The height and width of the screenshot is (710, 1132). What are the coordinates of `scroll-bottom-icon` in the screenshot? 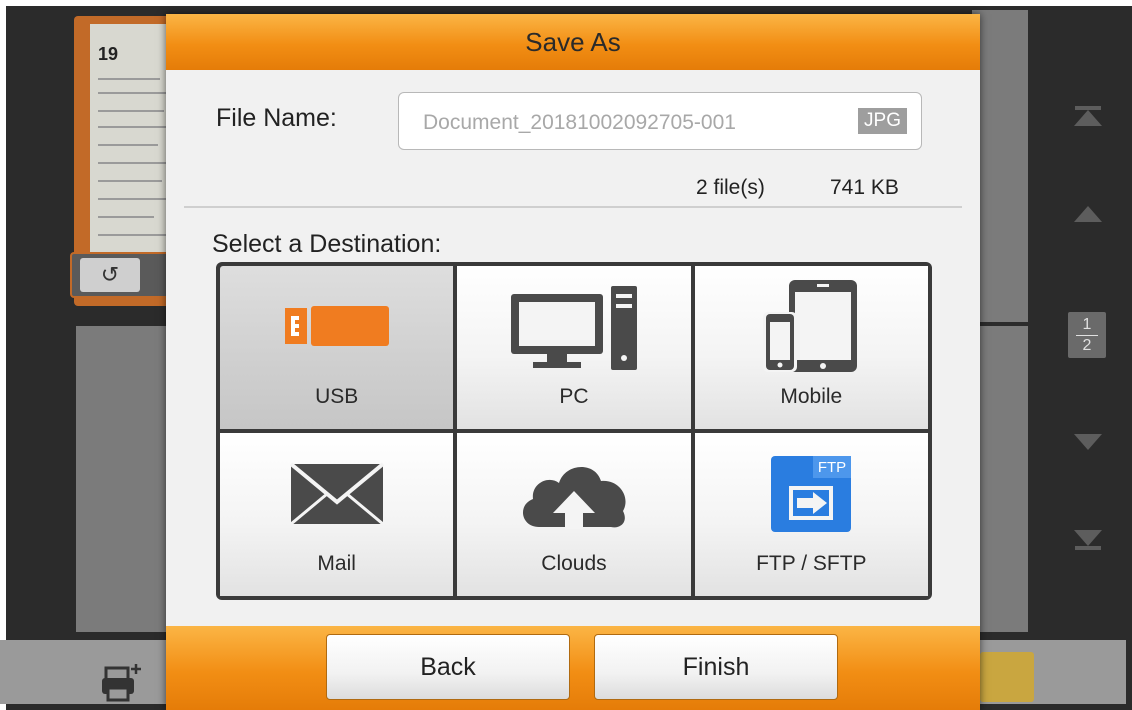 It's located at (1088, 540).